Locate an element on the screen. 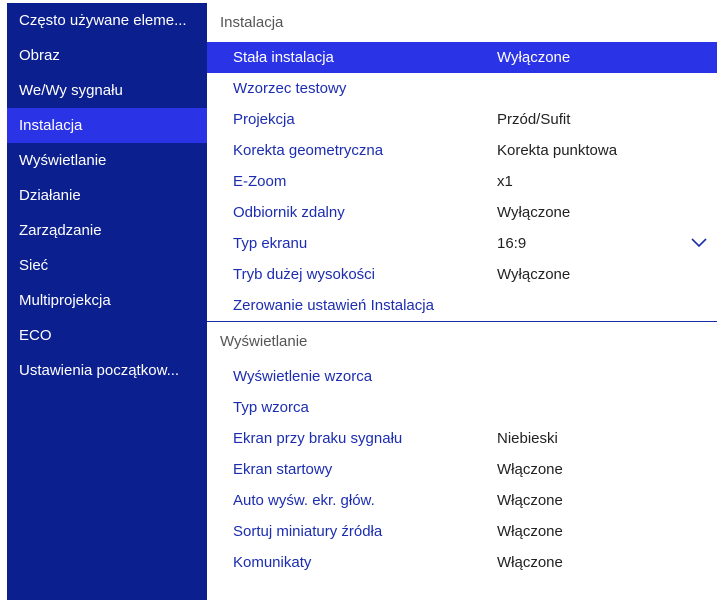 Image resolution: width=717 pixels, height=605 pixels. setting-row-stala-instalacja: Stała instalacja Wyłączone is located at coordinates (462, 57).